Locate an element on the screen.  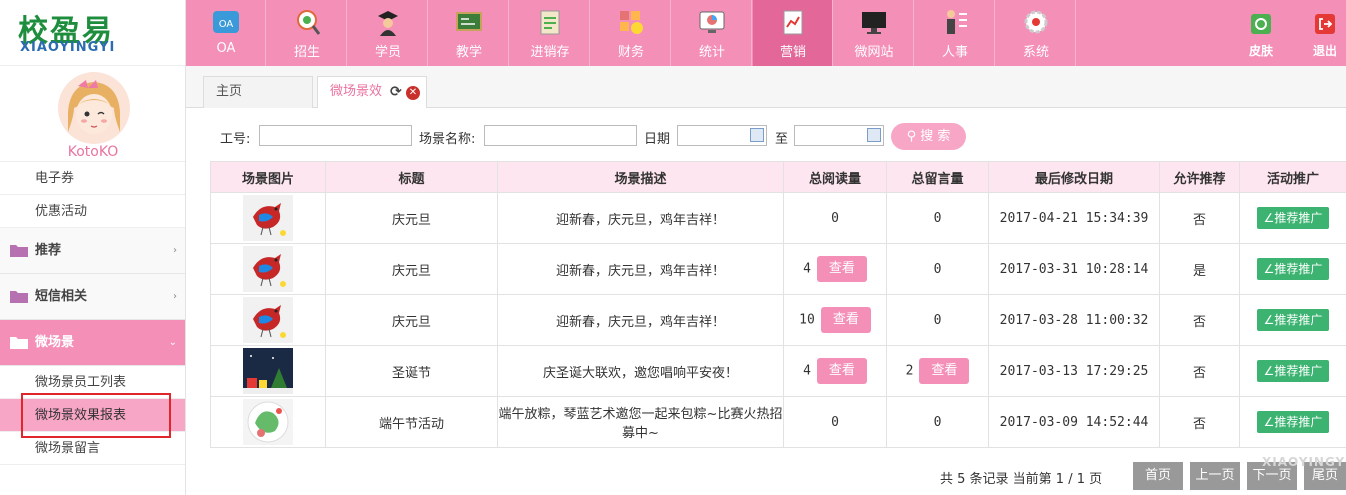
nav-system: 系统 is located at coordinates (1036, 33).